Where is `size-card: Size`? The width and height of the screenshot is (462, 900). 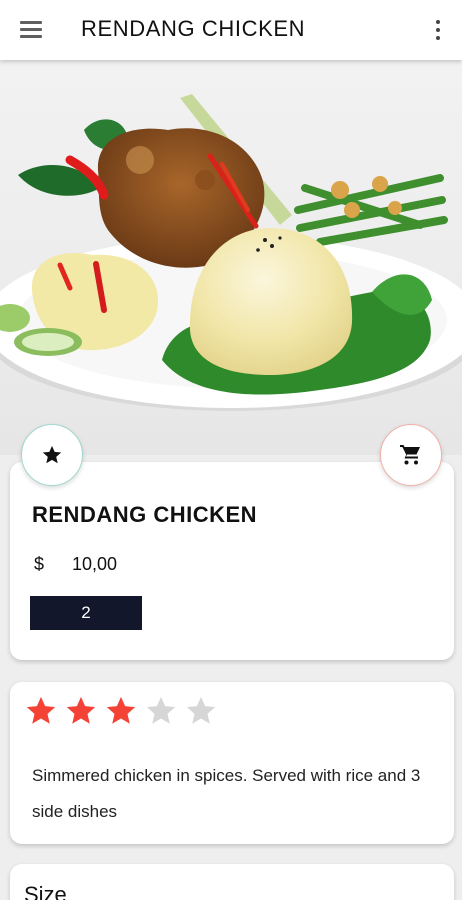 size-card: Size is located at coordinates (232, 882).